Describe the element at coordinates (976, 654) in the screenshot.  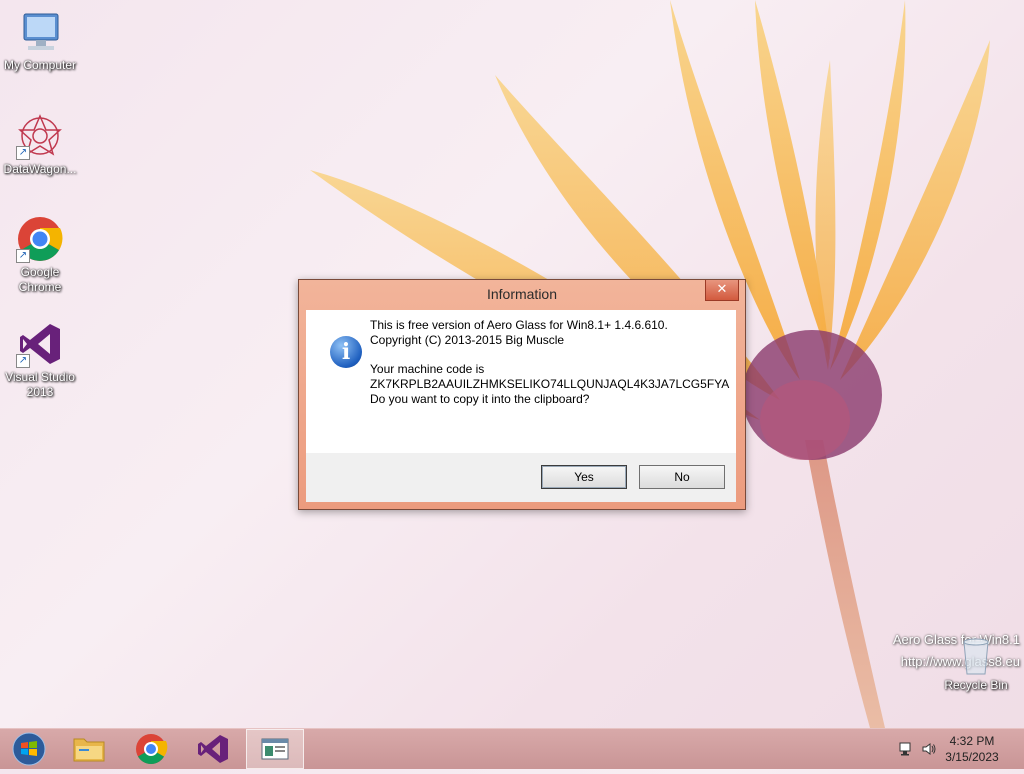
I see `recycle-bin-icon` at that location.